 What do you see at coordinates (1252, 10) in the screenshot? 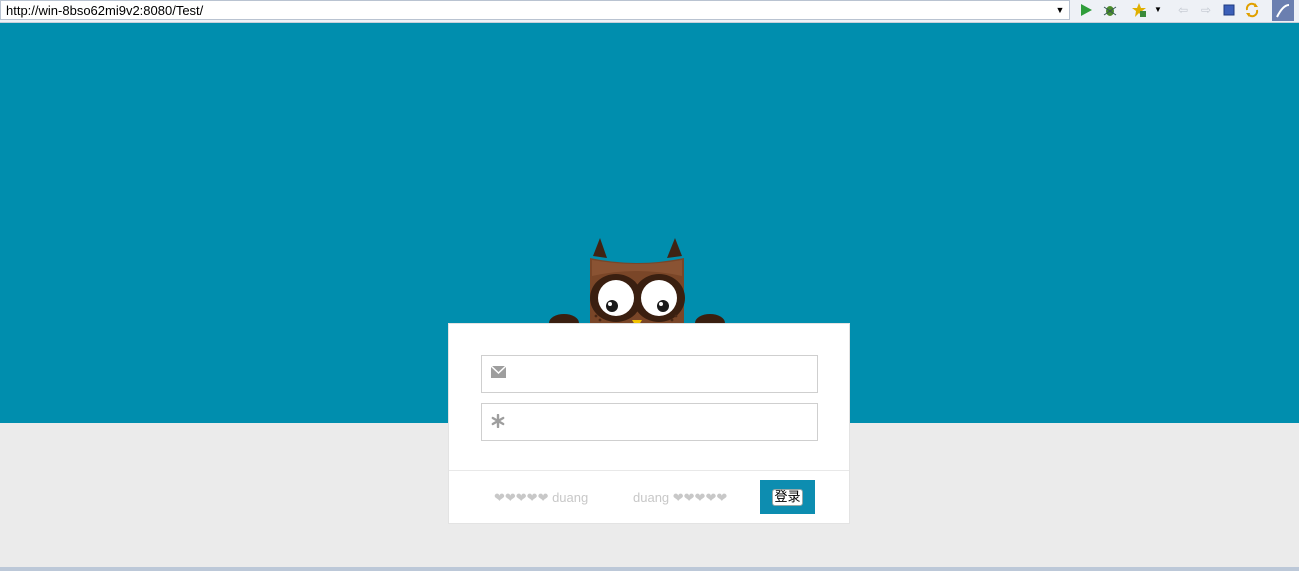
I see `refresh-icon` at bounding box center [1252, 10].